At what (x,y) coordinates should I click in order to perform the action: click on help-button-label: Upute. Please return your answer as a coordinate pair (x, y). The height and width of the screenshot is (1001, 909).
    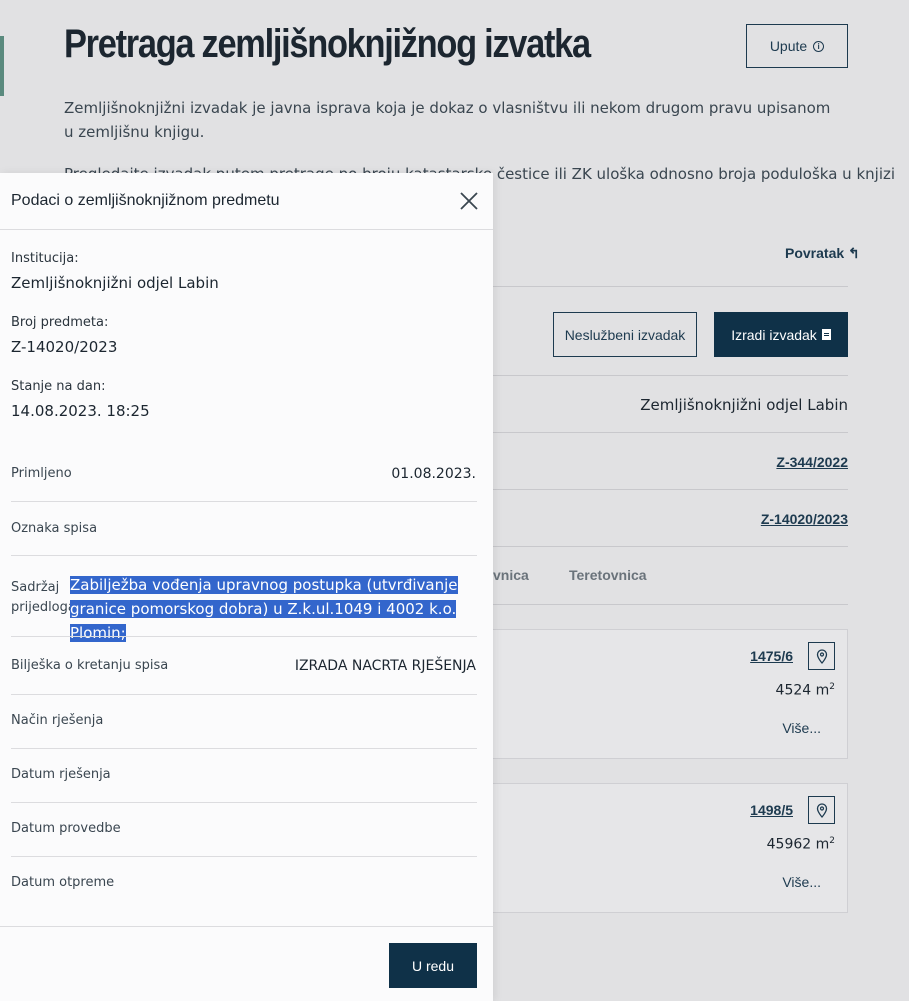
    Looking at the image, I should click on (788, 46).